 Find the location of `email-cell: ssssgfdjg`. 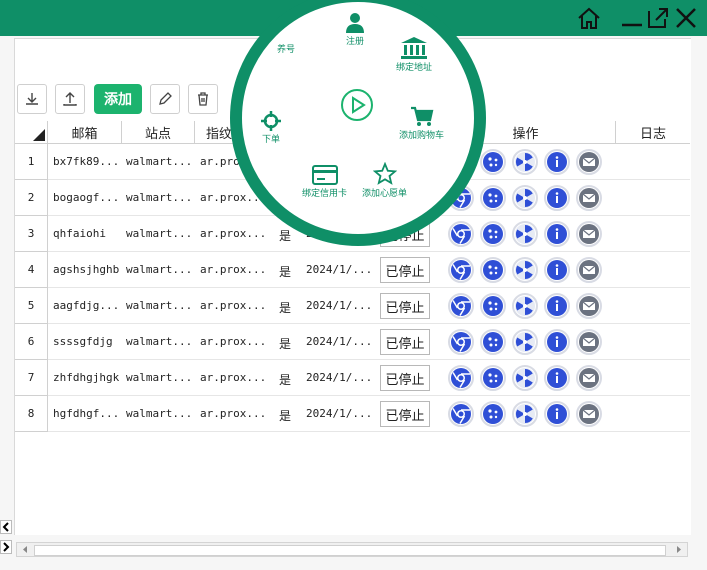

email-cell: ssssgfdjg is located at coordinates (83, 341).